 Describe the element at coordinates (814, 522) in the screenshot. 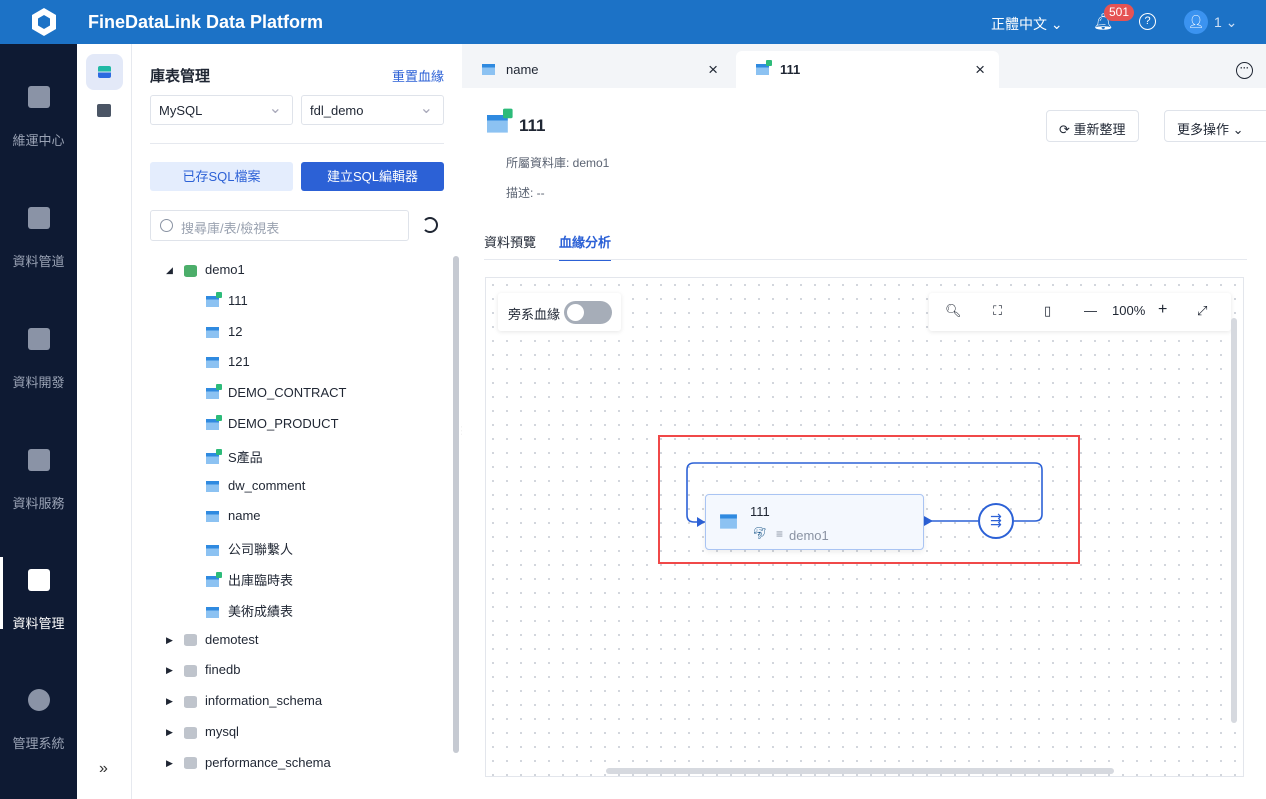

I see `lineage-node-111: 111 🐬︎ ≡ demo1` at that location.